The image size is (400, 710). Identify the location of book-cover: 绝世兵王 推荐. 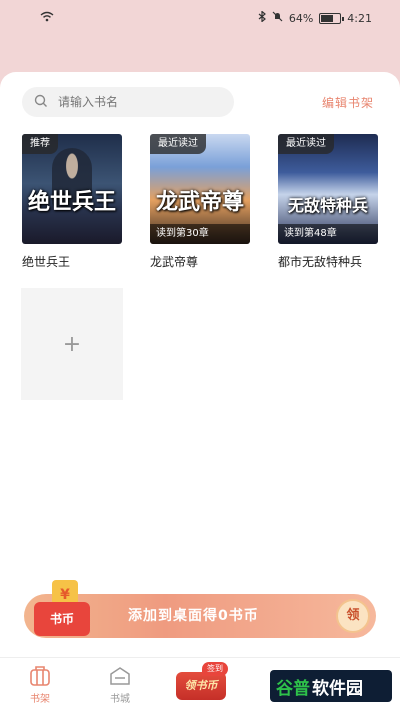
(72, 189).